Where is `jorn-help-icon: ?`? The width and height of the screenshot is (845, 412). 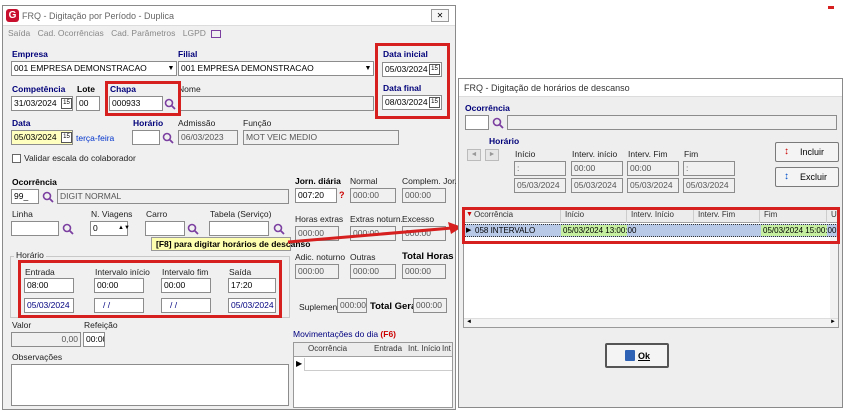
jorn-help-icon: ? is located at coordinates (342, 195).